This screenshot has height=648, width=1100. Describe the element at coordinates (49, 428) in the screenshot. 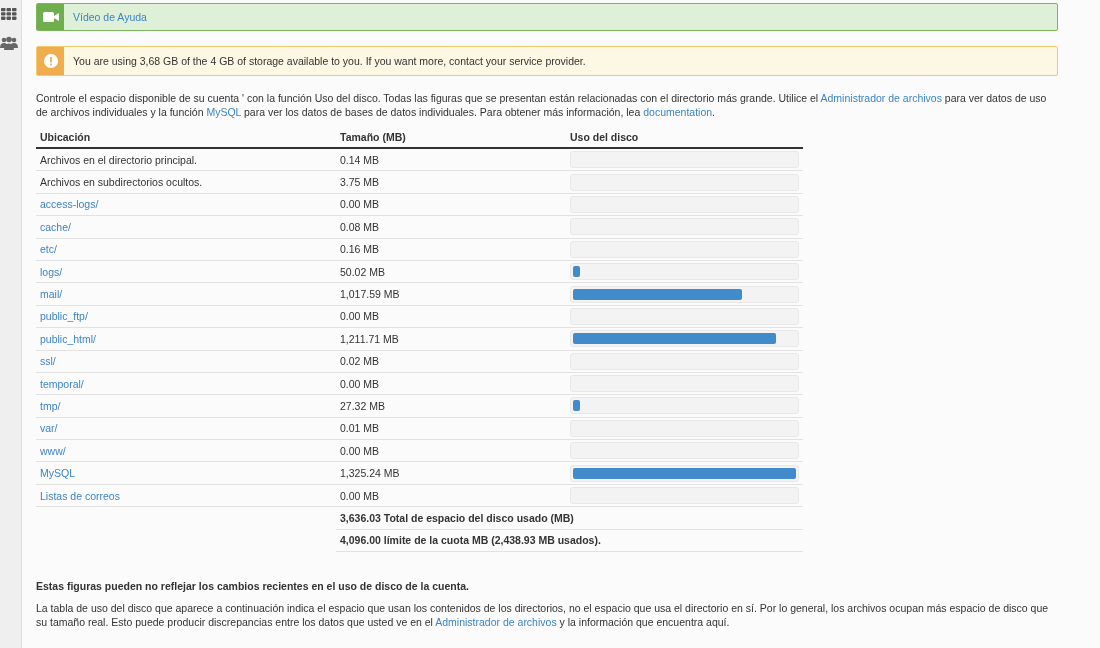

I see `location-link: var/` at that location.